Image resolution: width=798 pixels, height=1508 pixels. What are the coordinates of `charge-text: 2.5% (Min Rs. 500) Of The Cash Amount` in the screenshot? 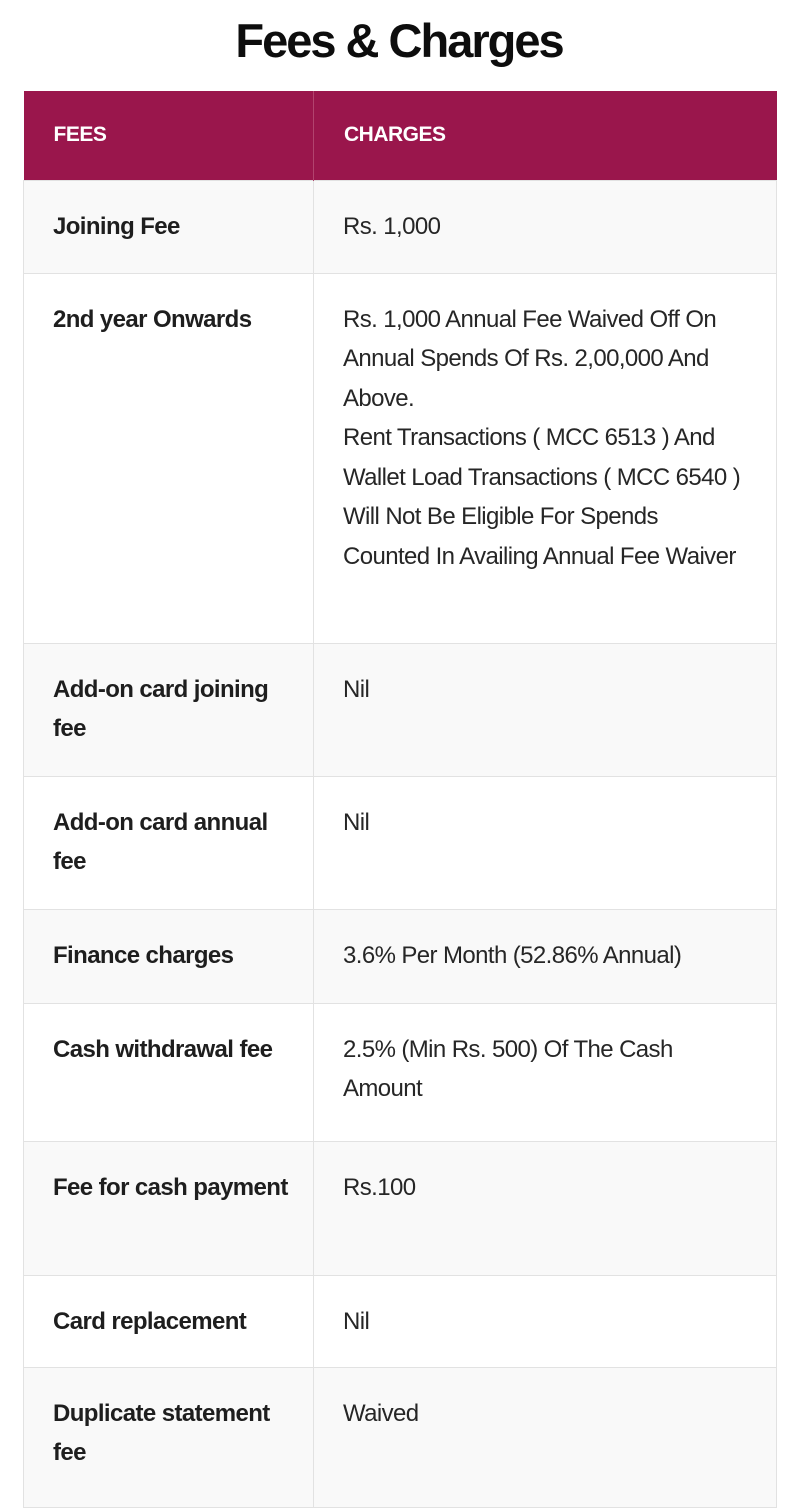 It's located at (508, 1069).